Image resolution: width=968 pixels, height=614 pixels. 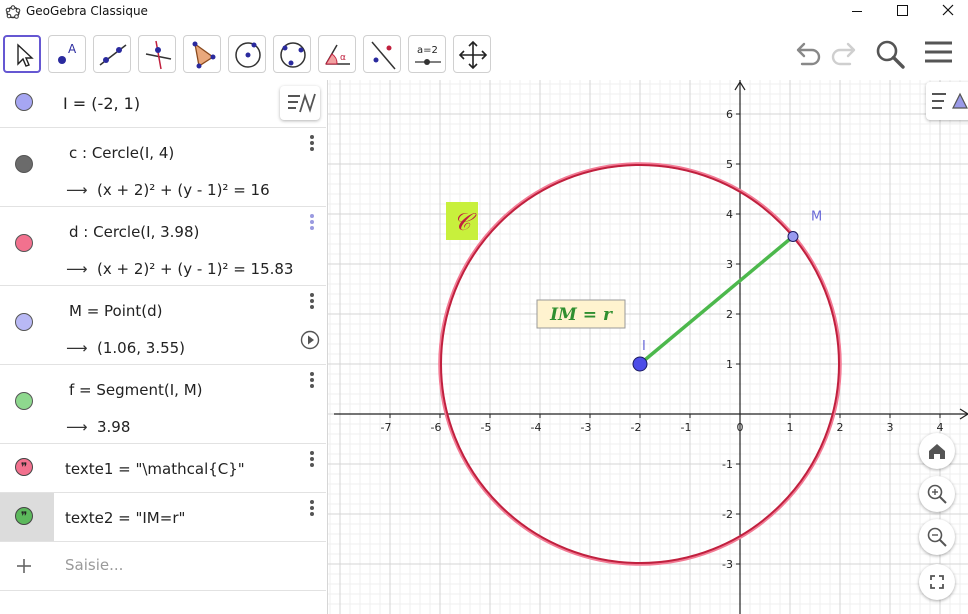 I want to click on close-button, so click(x=945, y=12).